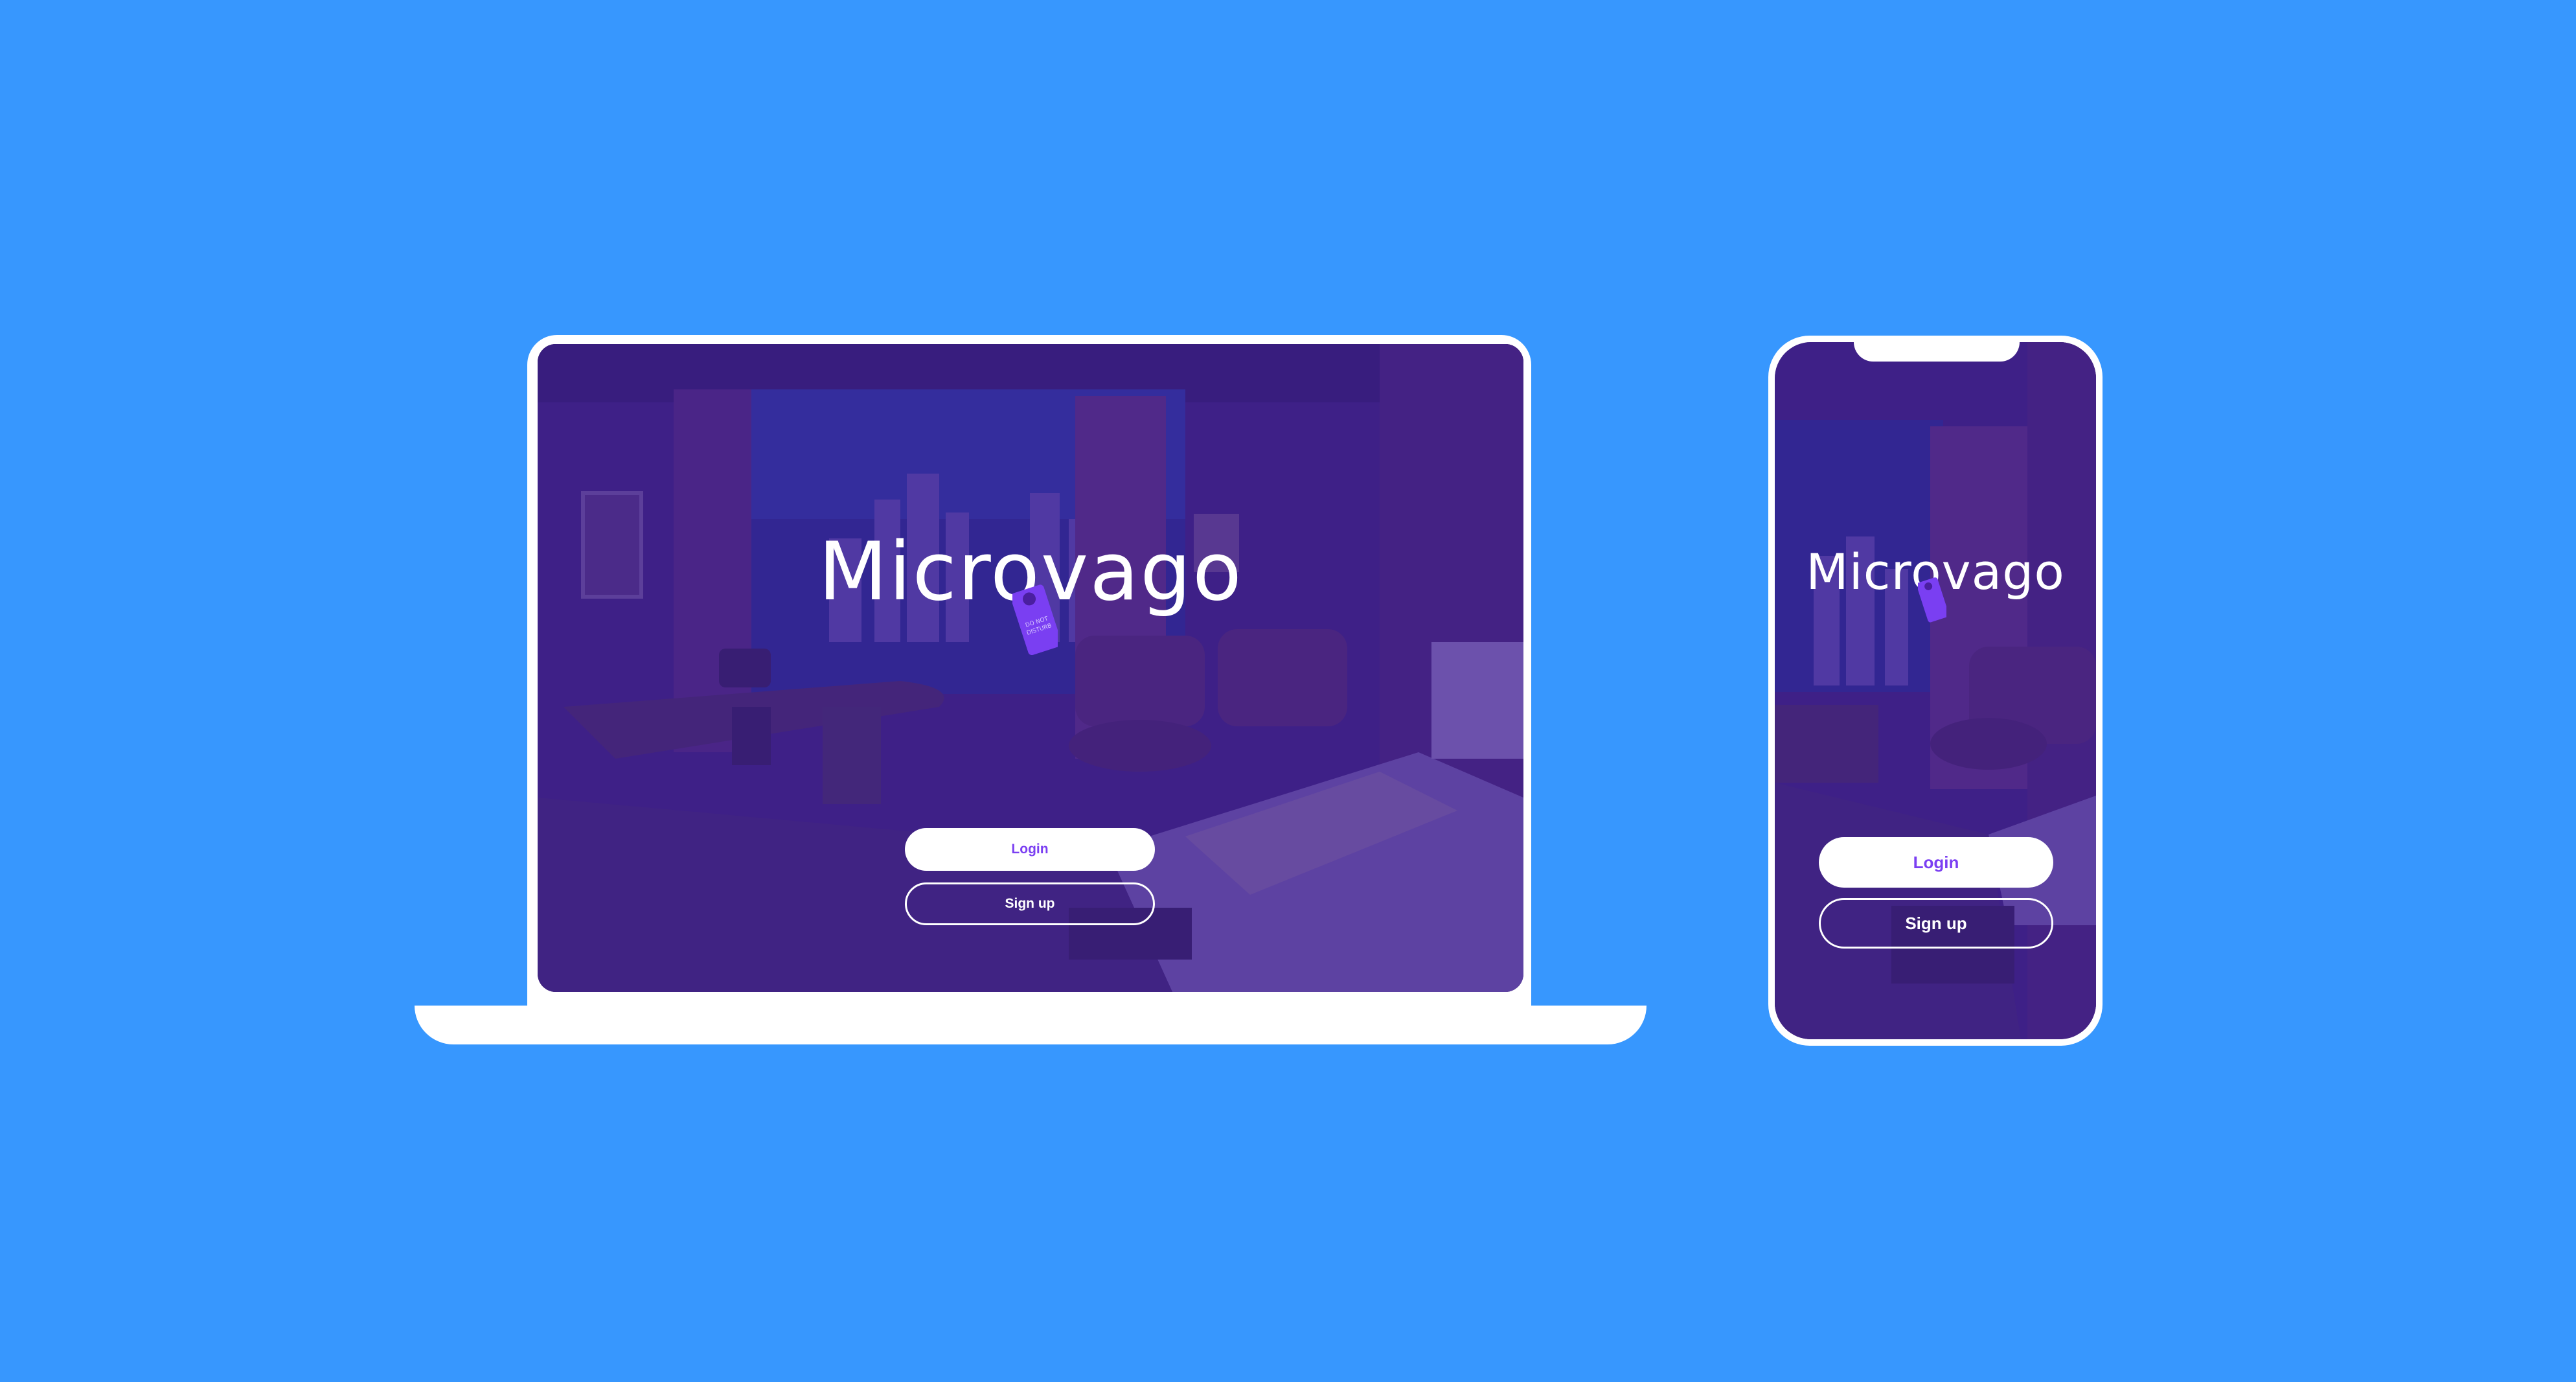 This screenshot has height=1382, width=2576. I want to click on phone-notch, so click(1937, 351).